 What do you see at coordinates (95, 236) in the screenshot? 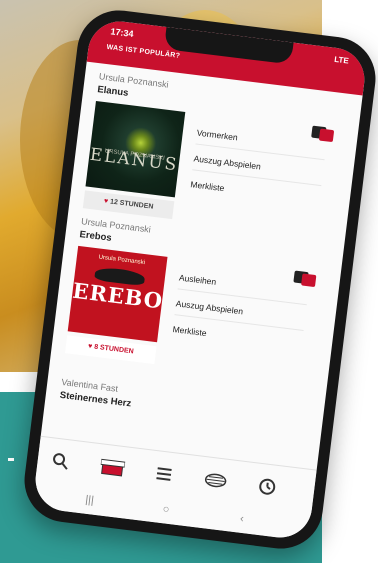
I see `book-title: Erebos` at bounding box center [95, 236].